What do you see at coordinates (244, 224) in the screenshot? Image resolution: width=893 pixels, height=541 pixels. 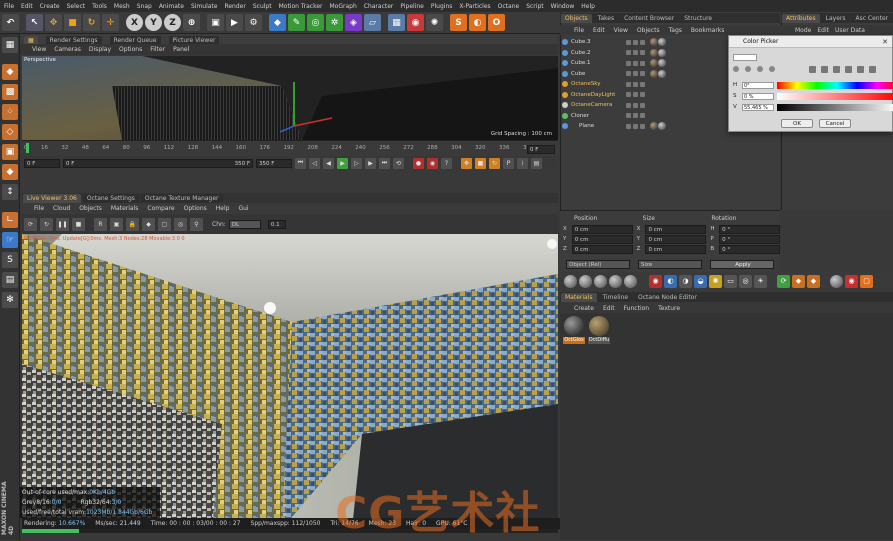 I see `channel-select: DL` at bounding box center [244, 224].